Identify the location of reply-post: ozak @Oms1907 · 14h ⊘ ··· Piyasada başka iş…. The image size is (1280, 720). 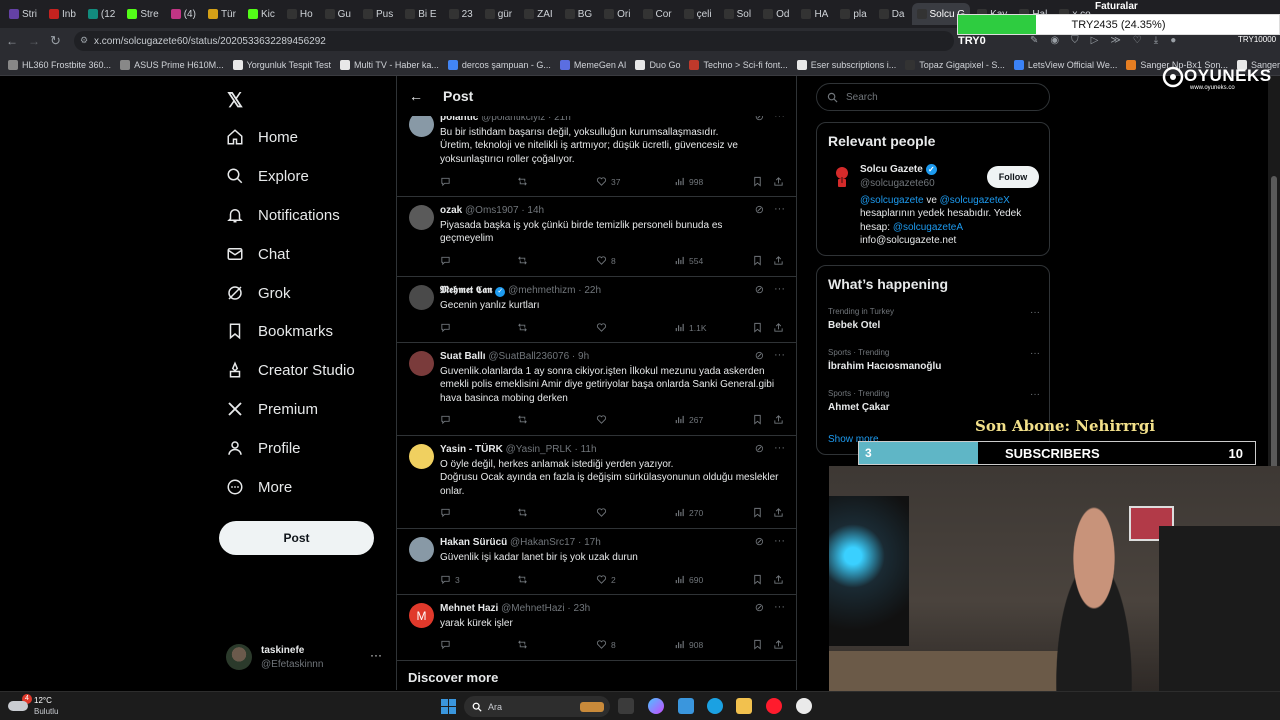
(596, 237).